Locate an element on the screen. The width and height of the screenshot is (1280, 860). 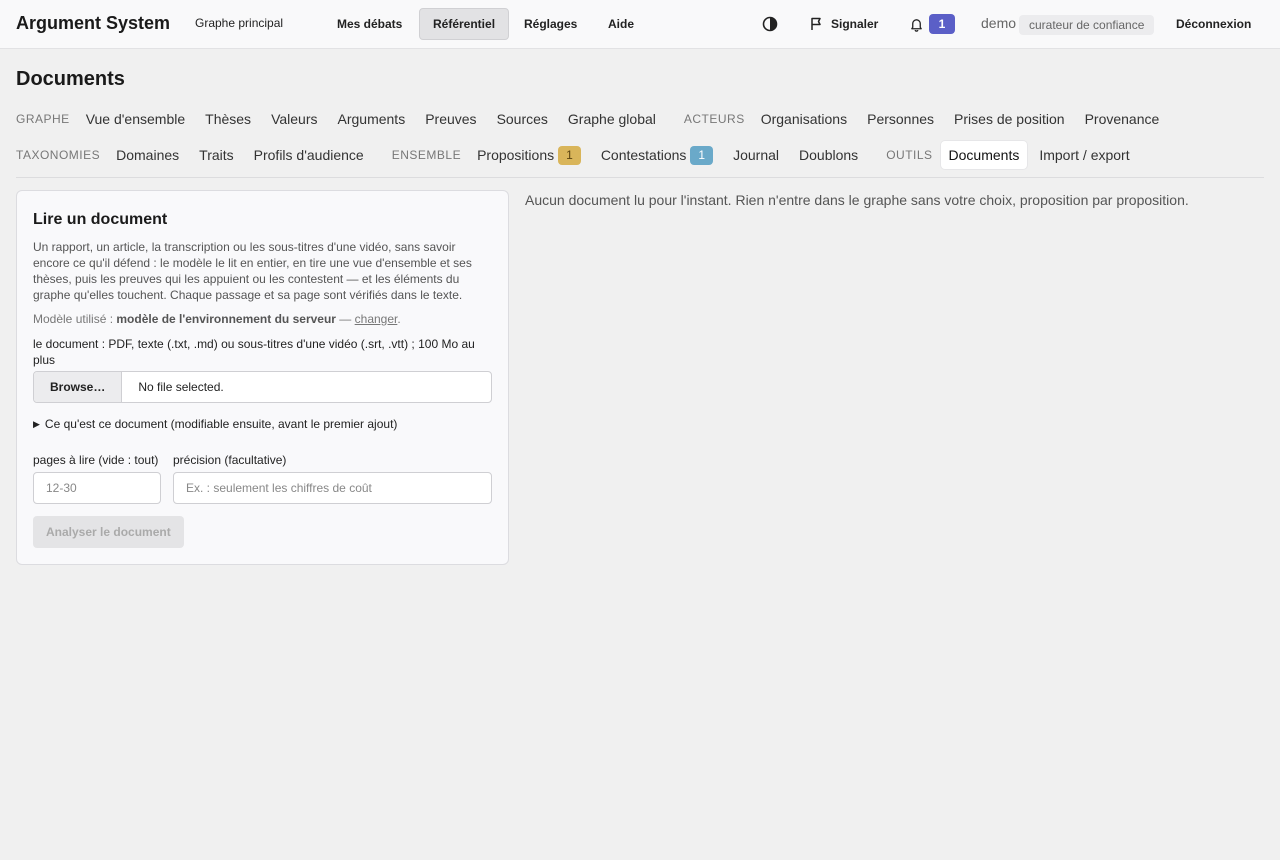
tab-domains: Domaines is located at coordinates (147, 155).